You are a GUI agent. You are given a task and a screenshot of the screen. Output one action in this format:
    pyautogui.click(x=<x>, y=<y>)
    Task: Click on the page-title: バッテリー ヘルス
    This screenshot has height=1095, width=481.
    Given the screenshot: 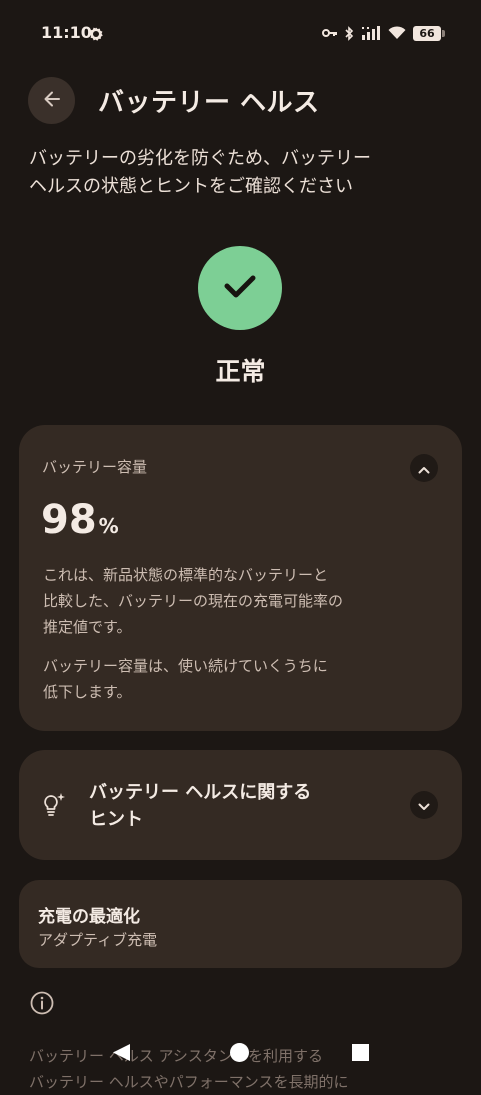 What is the action you would take?
    pyautogui.click(x=209, y=103)
    